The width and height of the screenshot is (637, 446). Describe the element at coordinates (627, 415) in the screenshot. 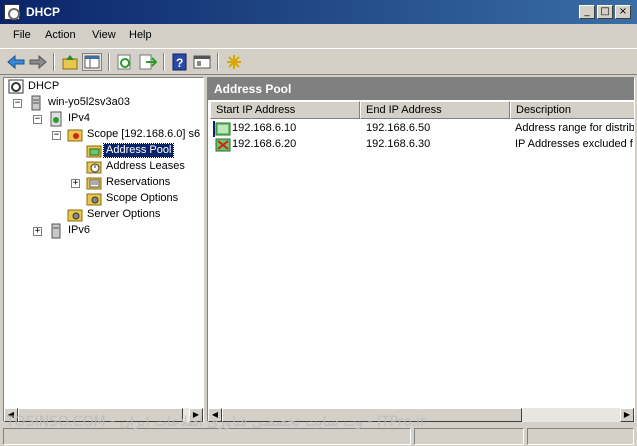

I see `scroll-right-icon: ▶` at that location.